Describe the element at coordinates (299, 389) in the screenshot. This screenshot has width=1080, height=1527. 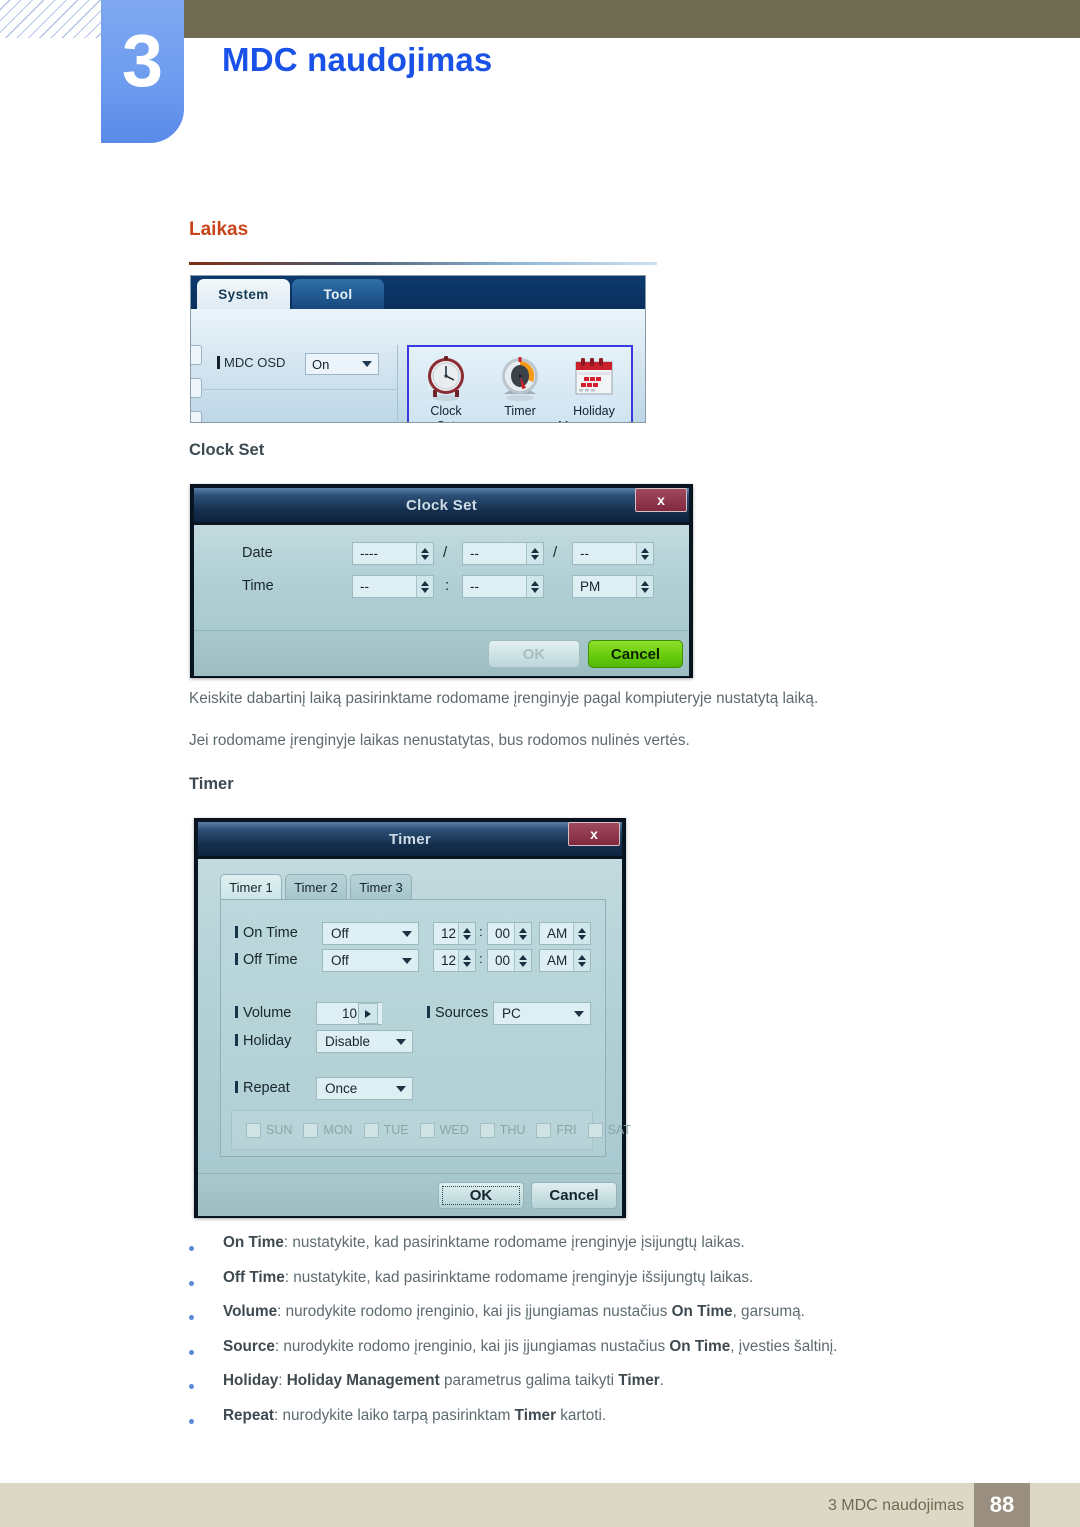
I see `toolbar-divider` at that location.